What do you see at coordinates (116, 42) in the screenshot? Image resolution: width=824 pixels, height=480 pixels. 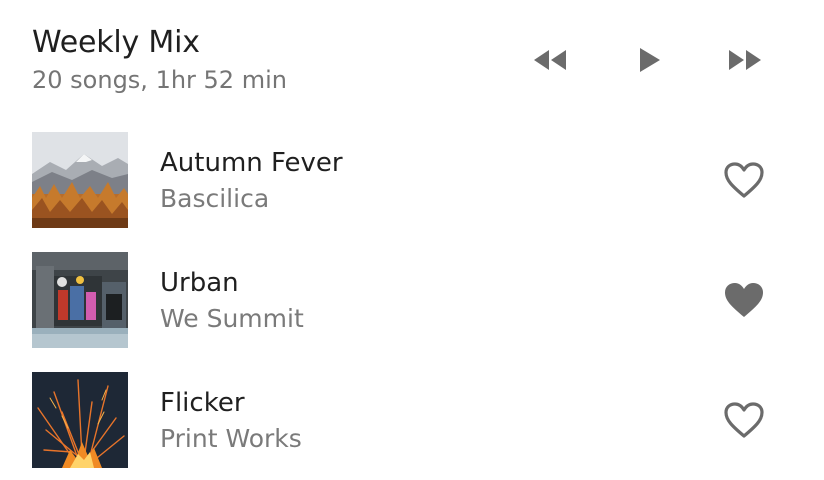 I see `playlist-title: Weekly Mix` at bounding box center [116, 42].